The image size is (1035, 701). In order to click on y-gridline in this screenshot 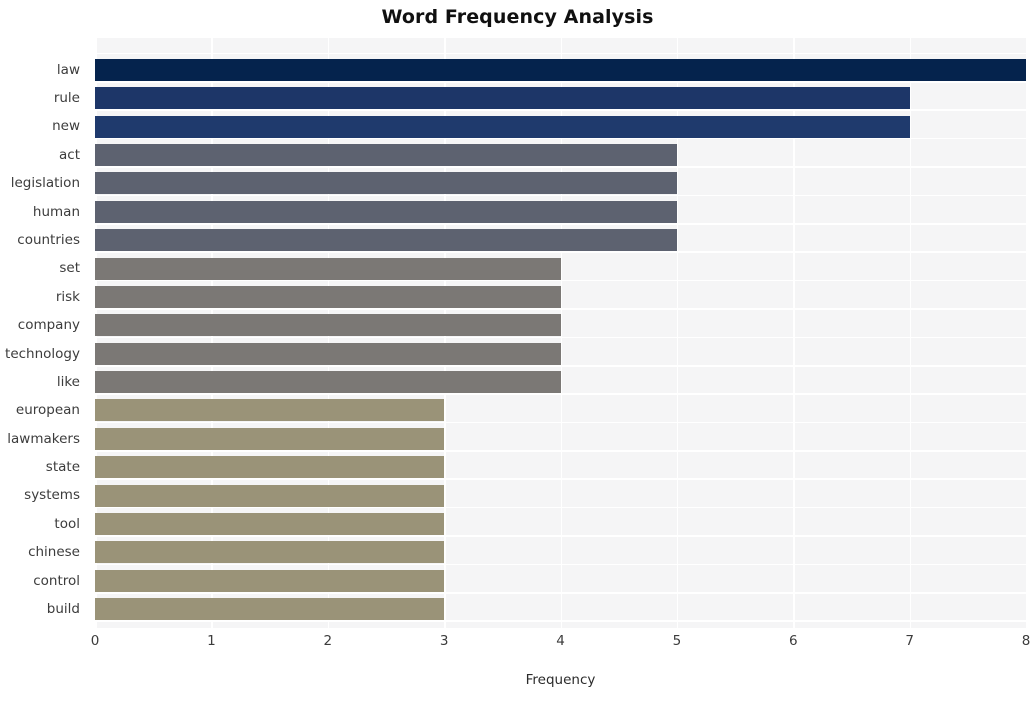, I will do `click(560, 53)`.